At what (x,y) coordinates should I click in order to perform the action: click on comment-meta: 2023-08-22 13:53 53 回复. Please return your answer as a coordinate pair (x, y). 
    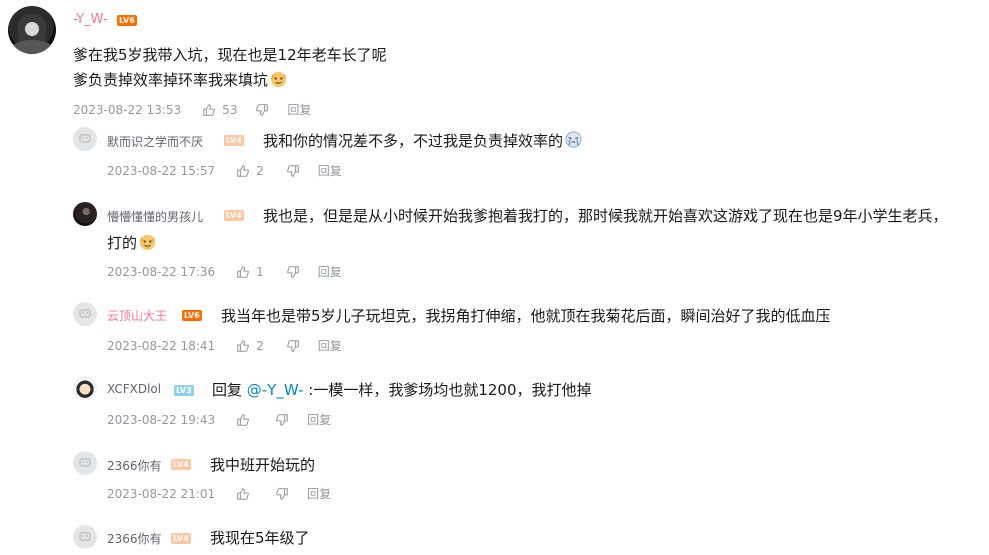
    Looking at the image, I should click on (192, 109).